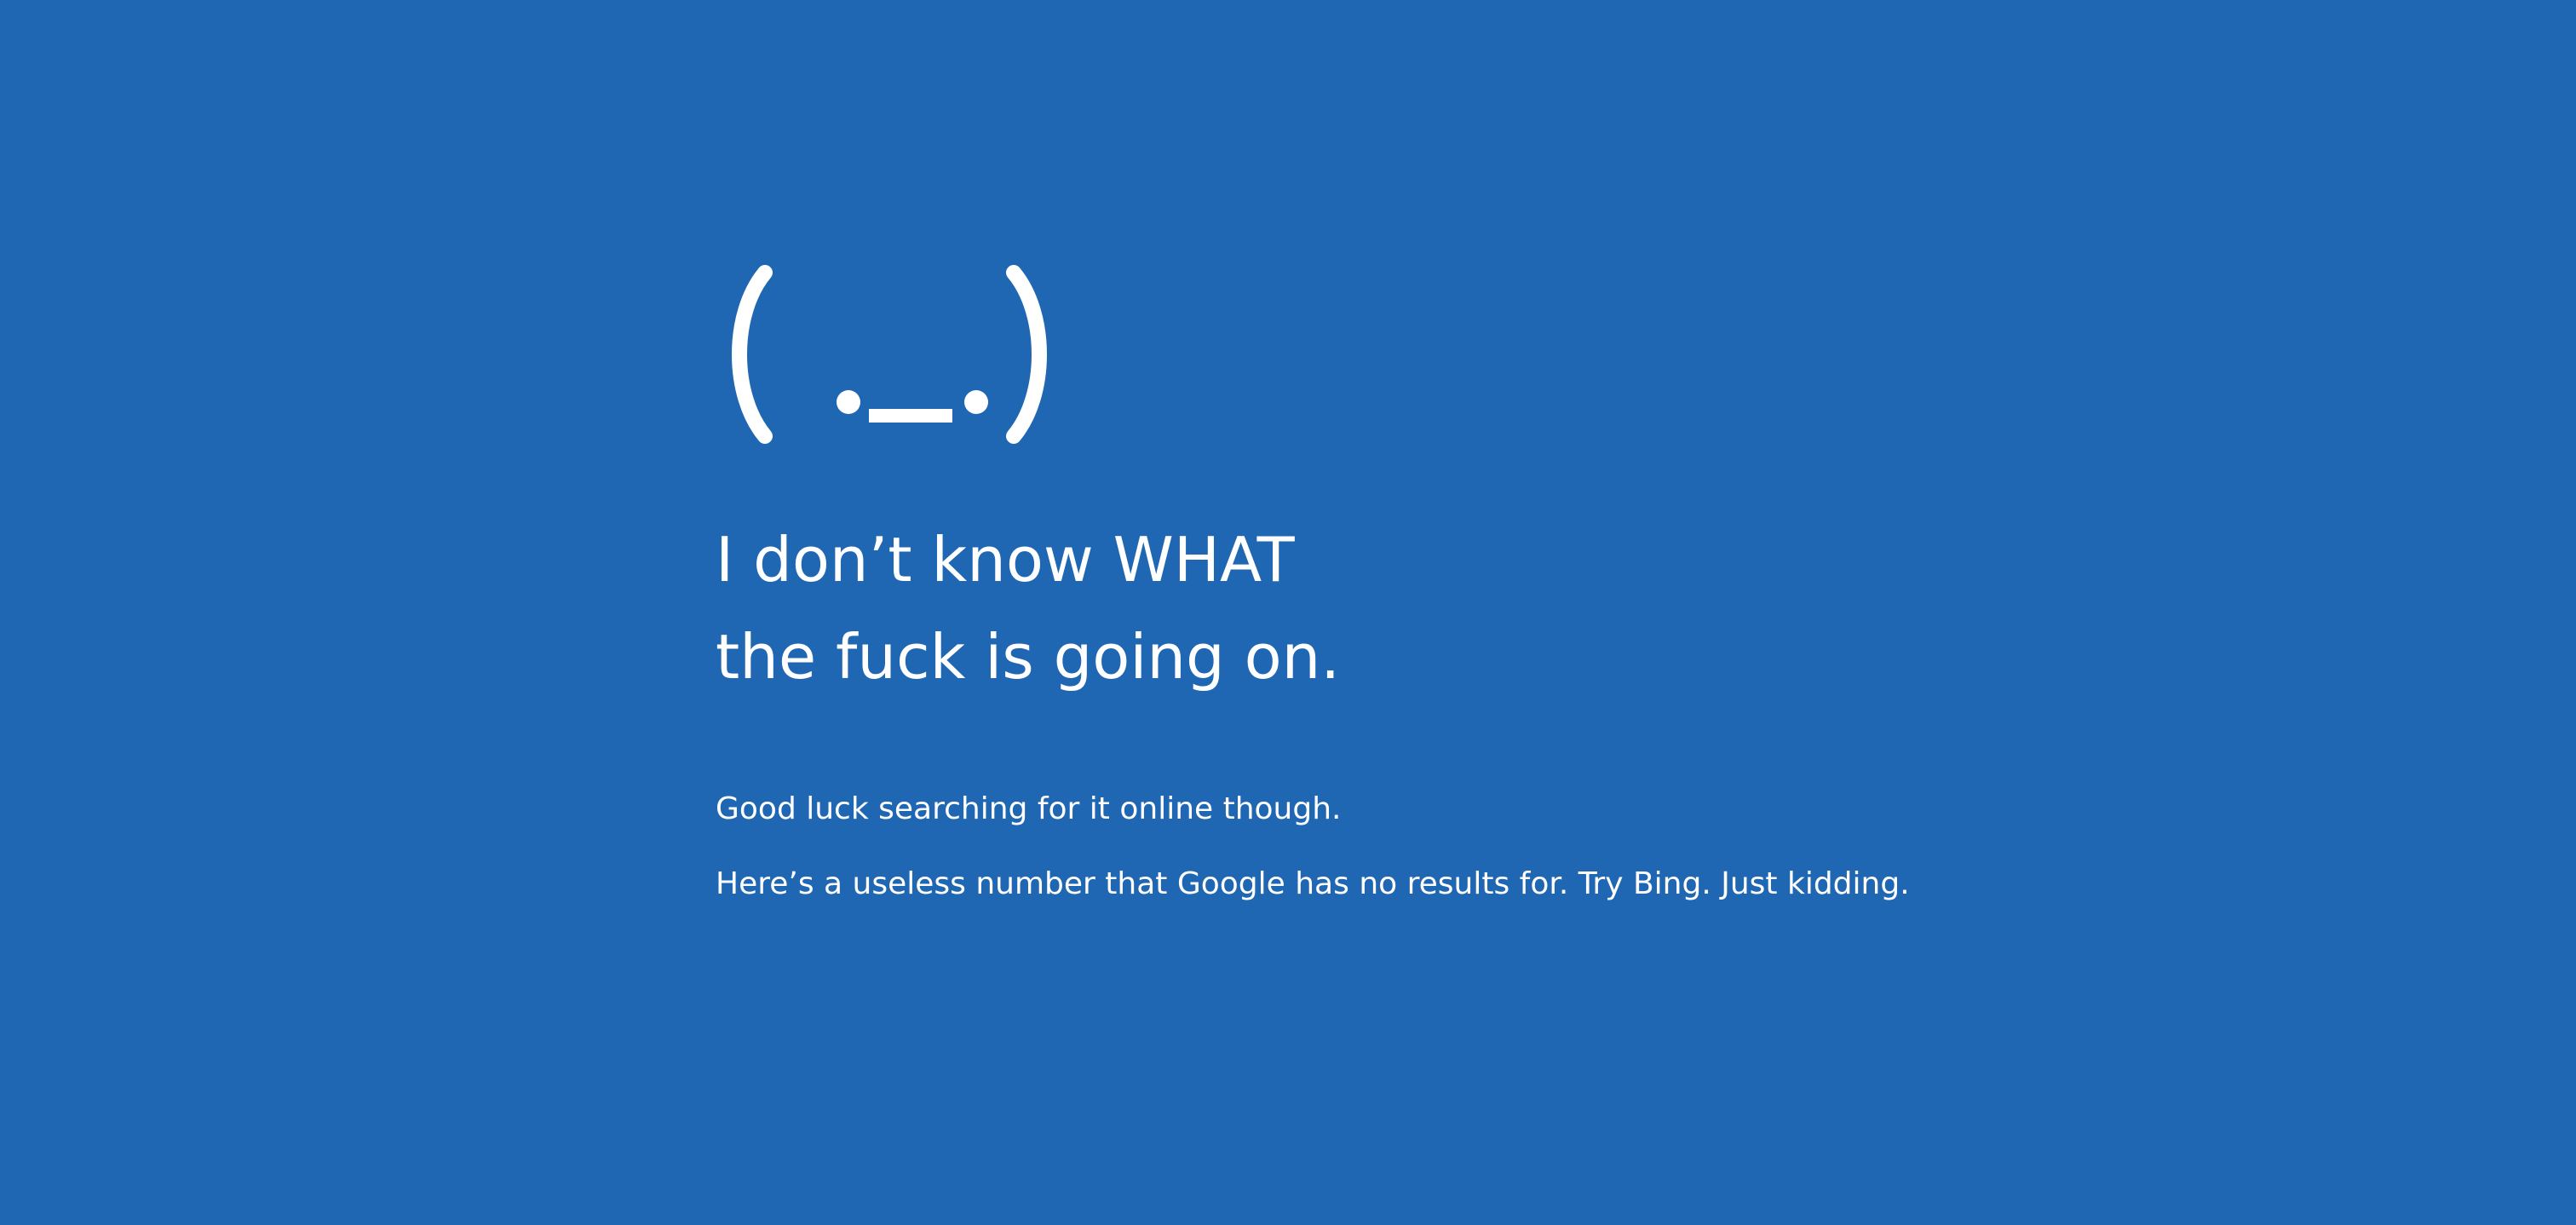  What do you see at coordinates (1006, 559) in the screenshot?
I see `headline-line-1: I don’t know WHAT` at bounding box center [1006, 559].